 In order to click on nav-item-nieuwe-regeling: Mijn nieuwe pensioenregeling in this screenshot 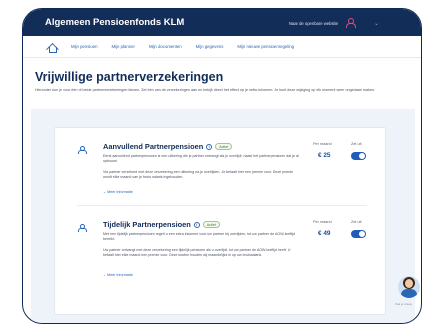, I will do `click(265, 46)`.